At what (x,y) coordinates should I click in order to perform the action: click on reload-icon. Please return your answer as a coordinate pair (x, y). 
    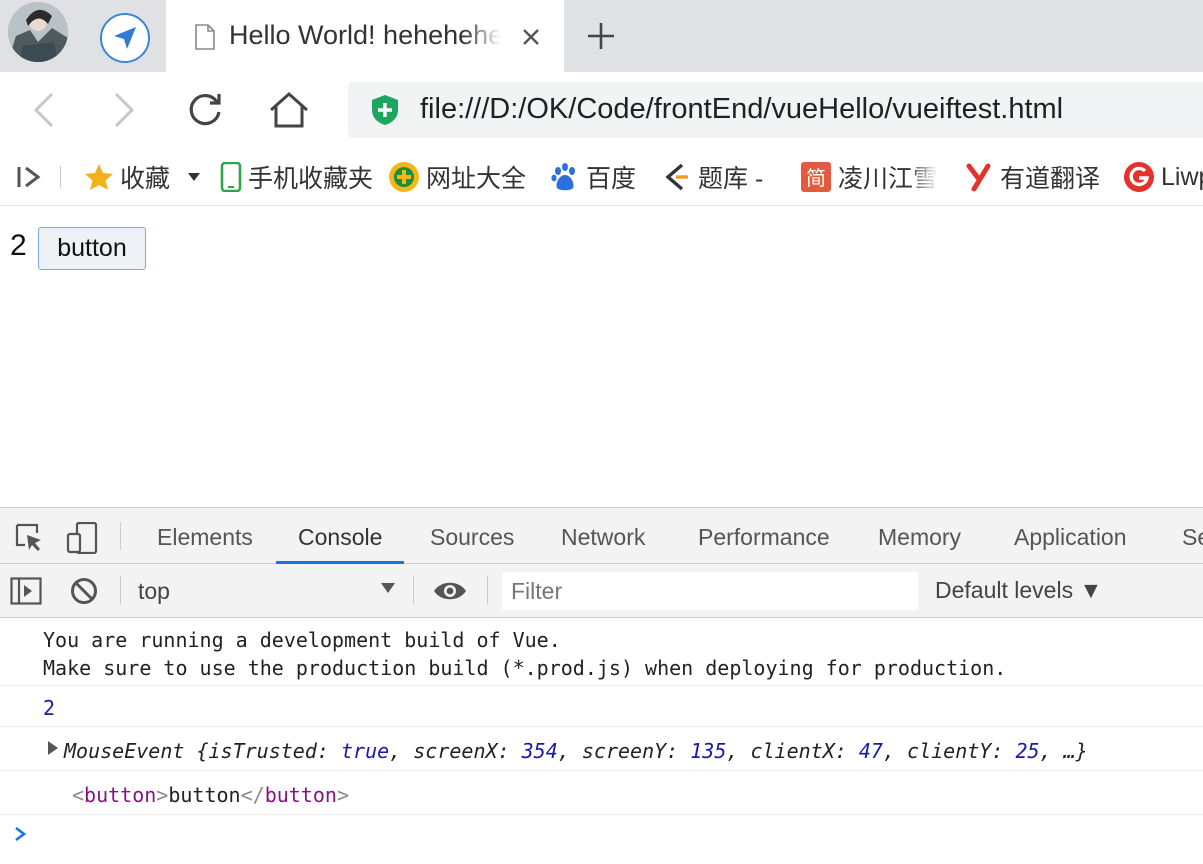
    Looking at the image, I should click on (205, 110).